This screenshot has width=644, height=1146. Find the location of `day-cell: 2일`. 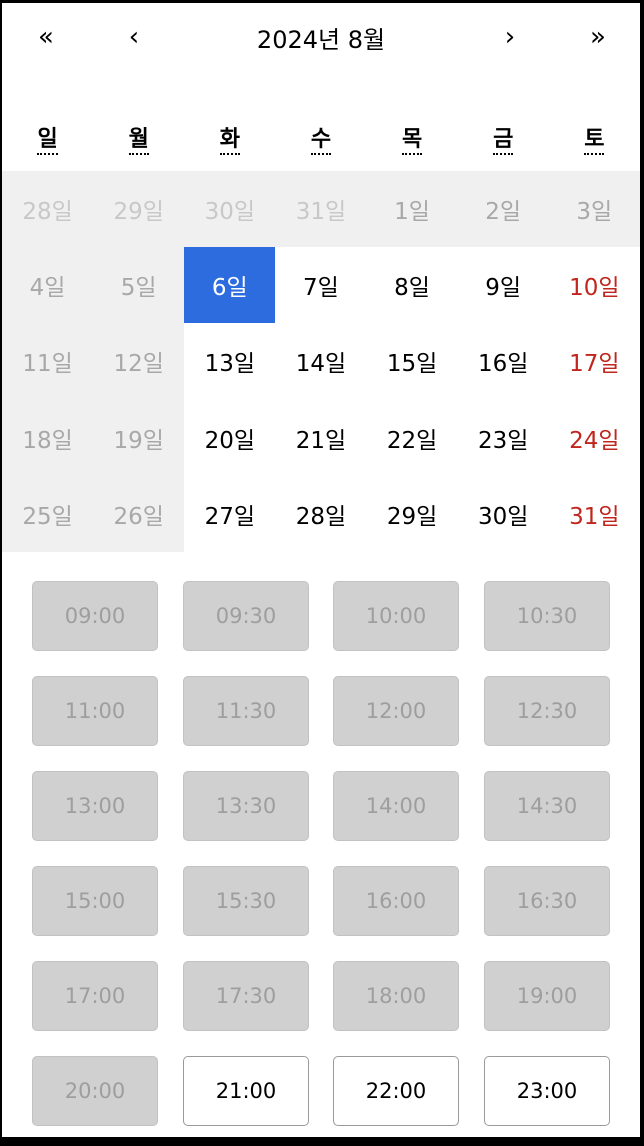

day-cell: 2일 is located at coordinates (503, 209).